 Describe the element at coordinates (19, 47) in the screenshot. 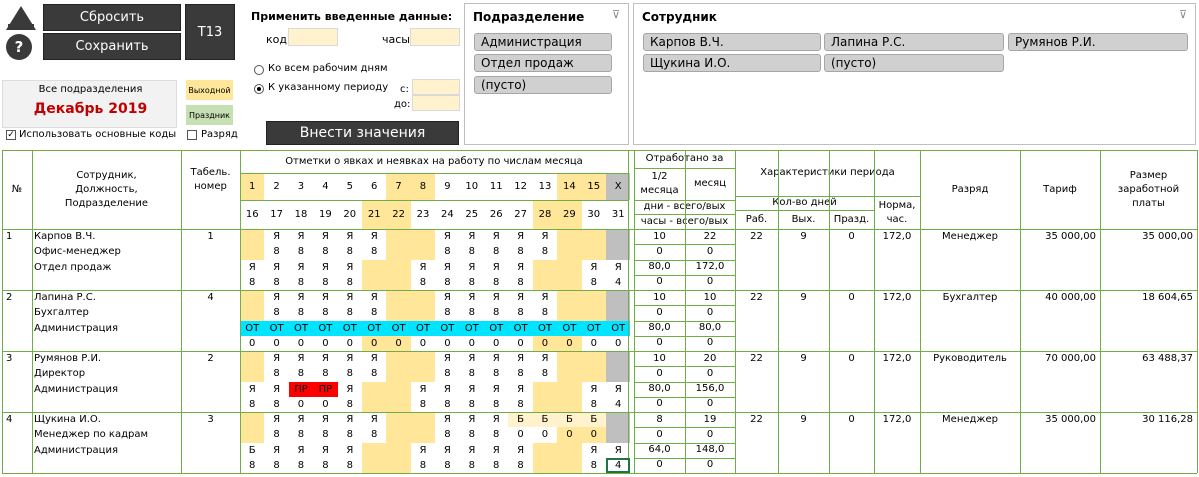

I see `help-button: ?` at that location.